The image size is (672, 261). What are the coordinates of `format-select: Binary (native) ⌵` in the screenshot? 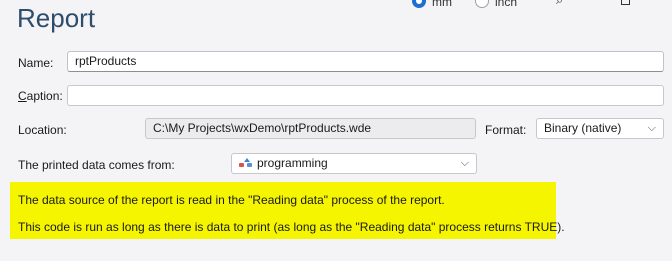 It's located at (600, 128).